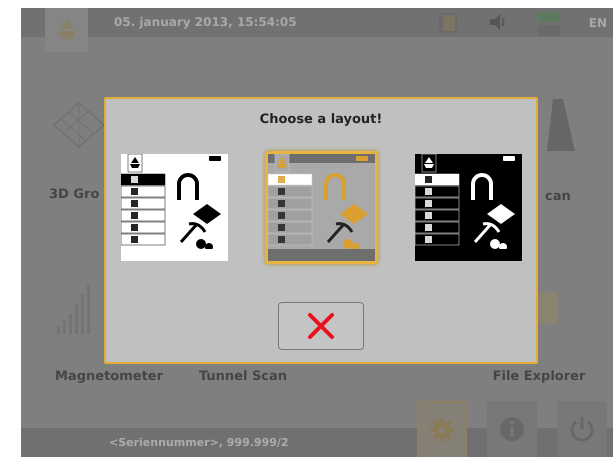 This screenshot has height=457, width=613. I want to click on close-icon, so click(321, 326).